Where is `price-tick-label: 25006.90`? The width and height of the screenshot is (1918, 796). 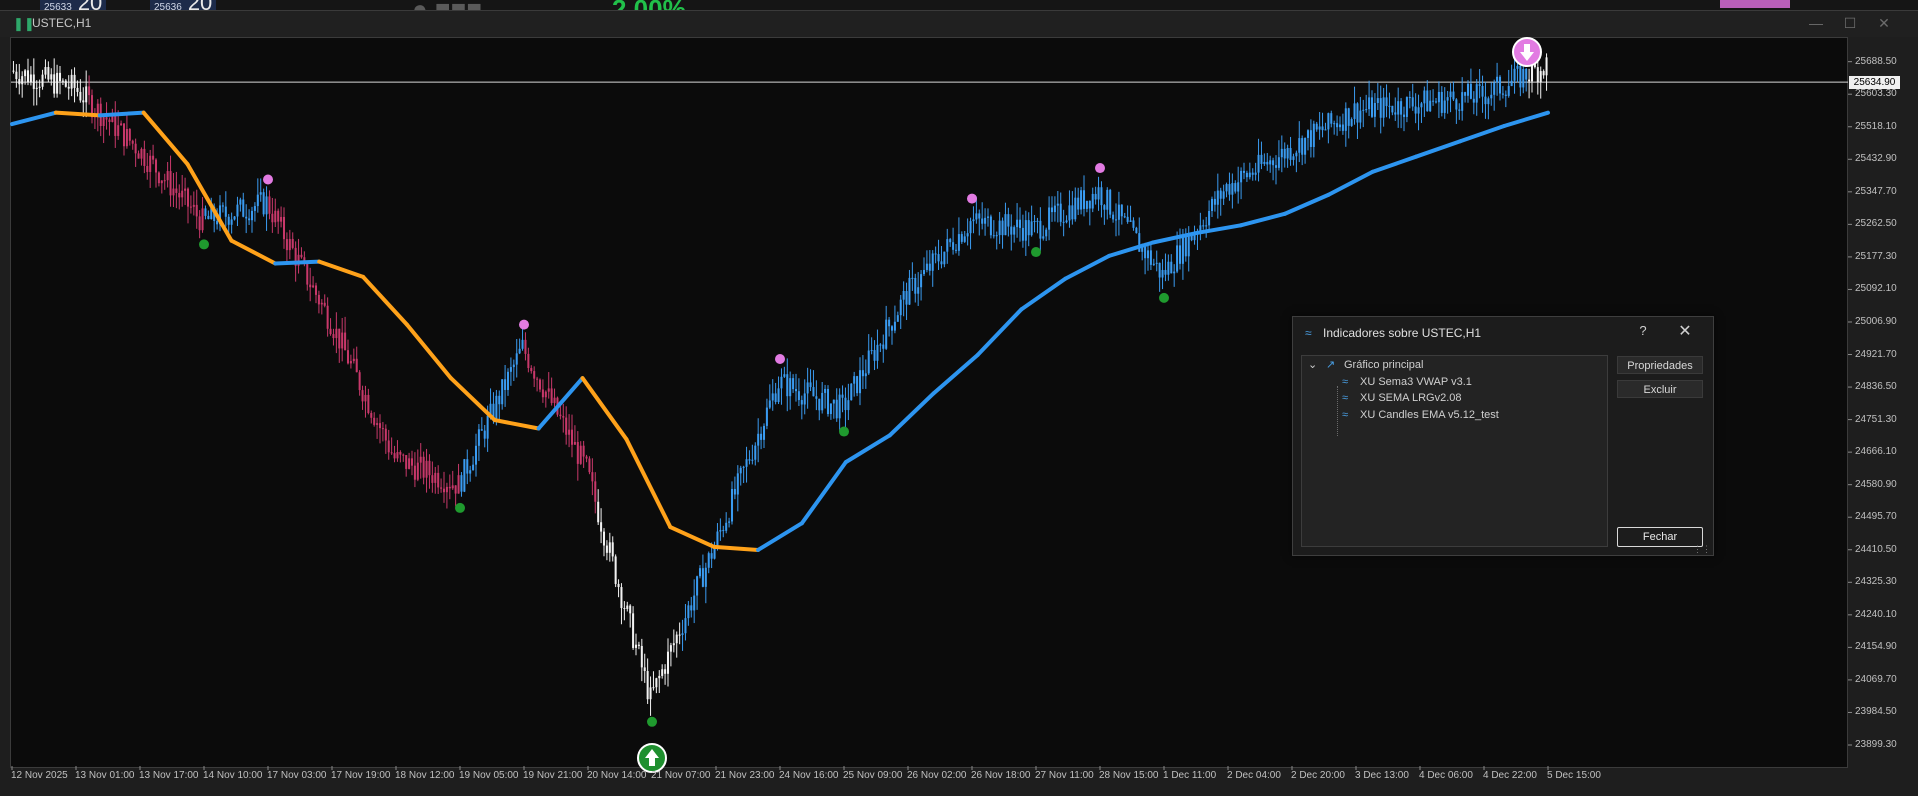 price-tick-label: 25006.90 is located at coordinates (1876, 321).